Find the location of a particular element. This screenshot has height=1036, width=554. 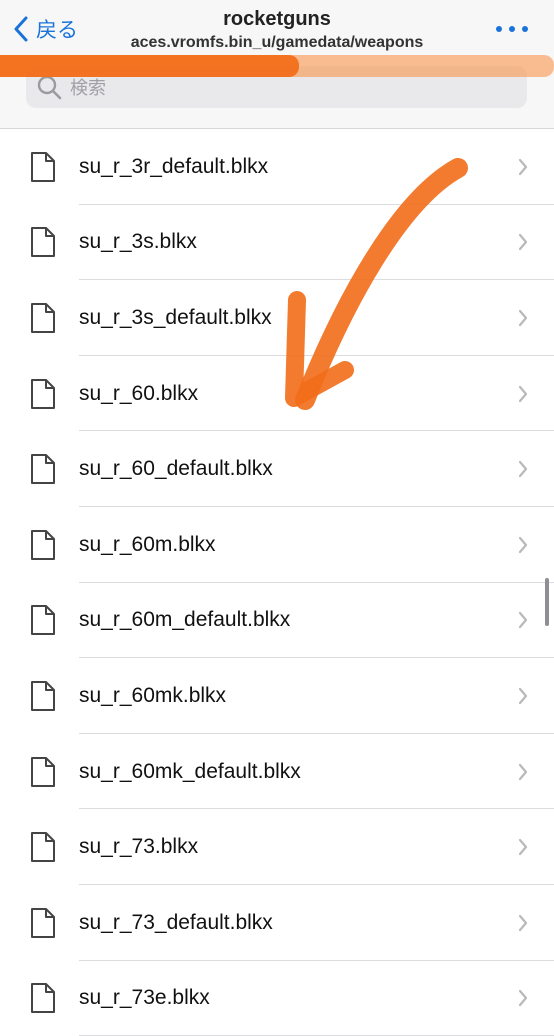

file-row: su_r_60mk_default.blkx is located at coordinates (277, 772).